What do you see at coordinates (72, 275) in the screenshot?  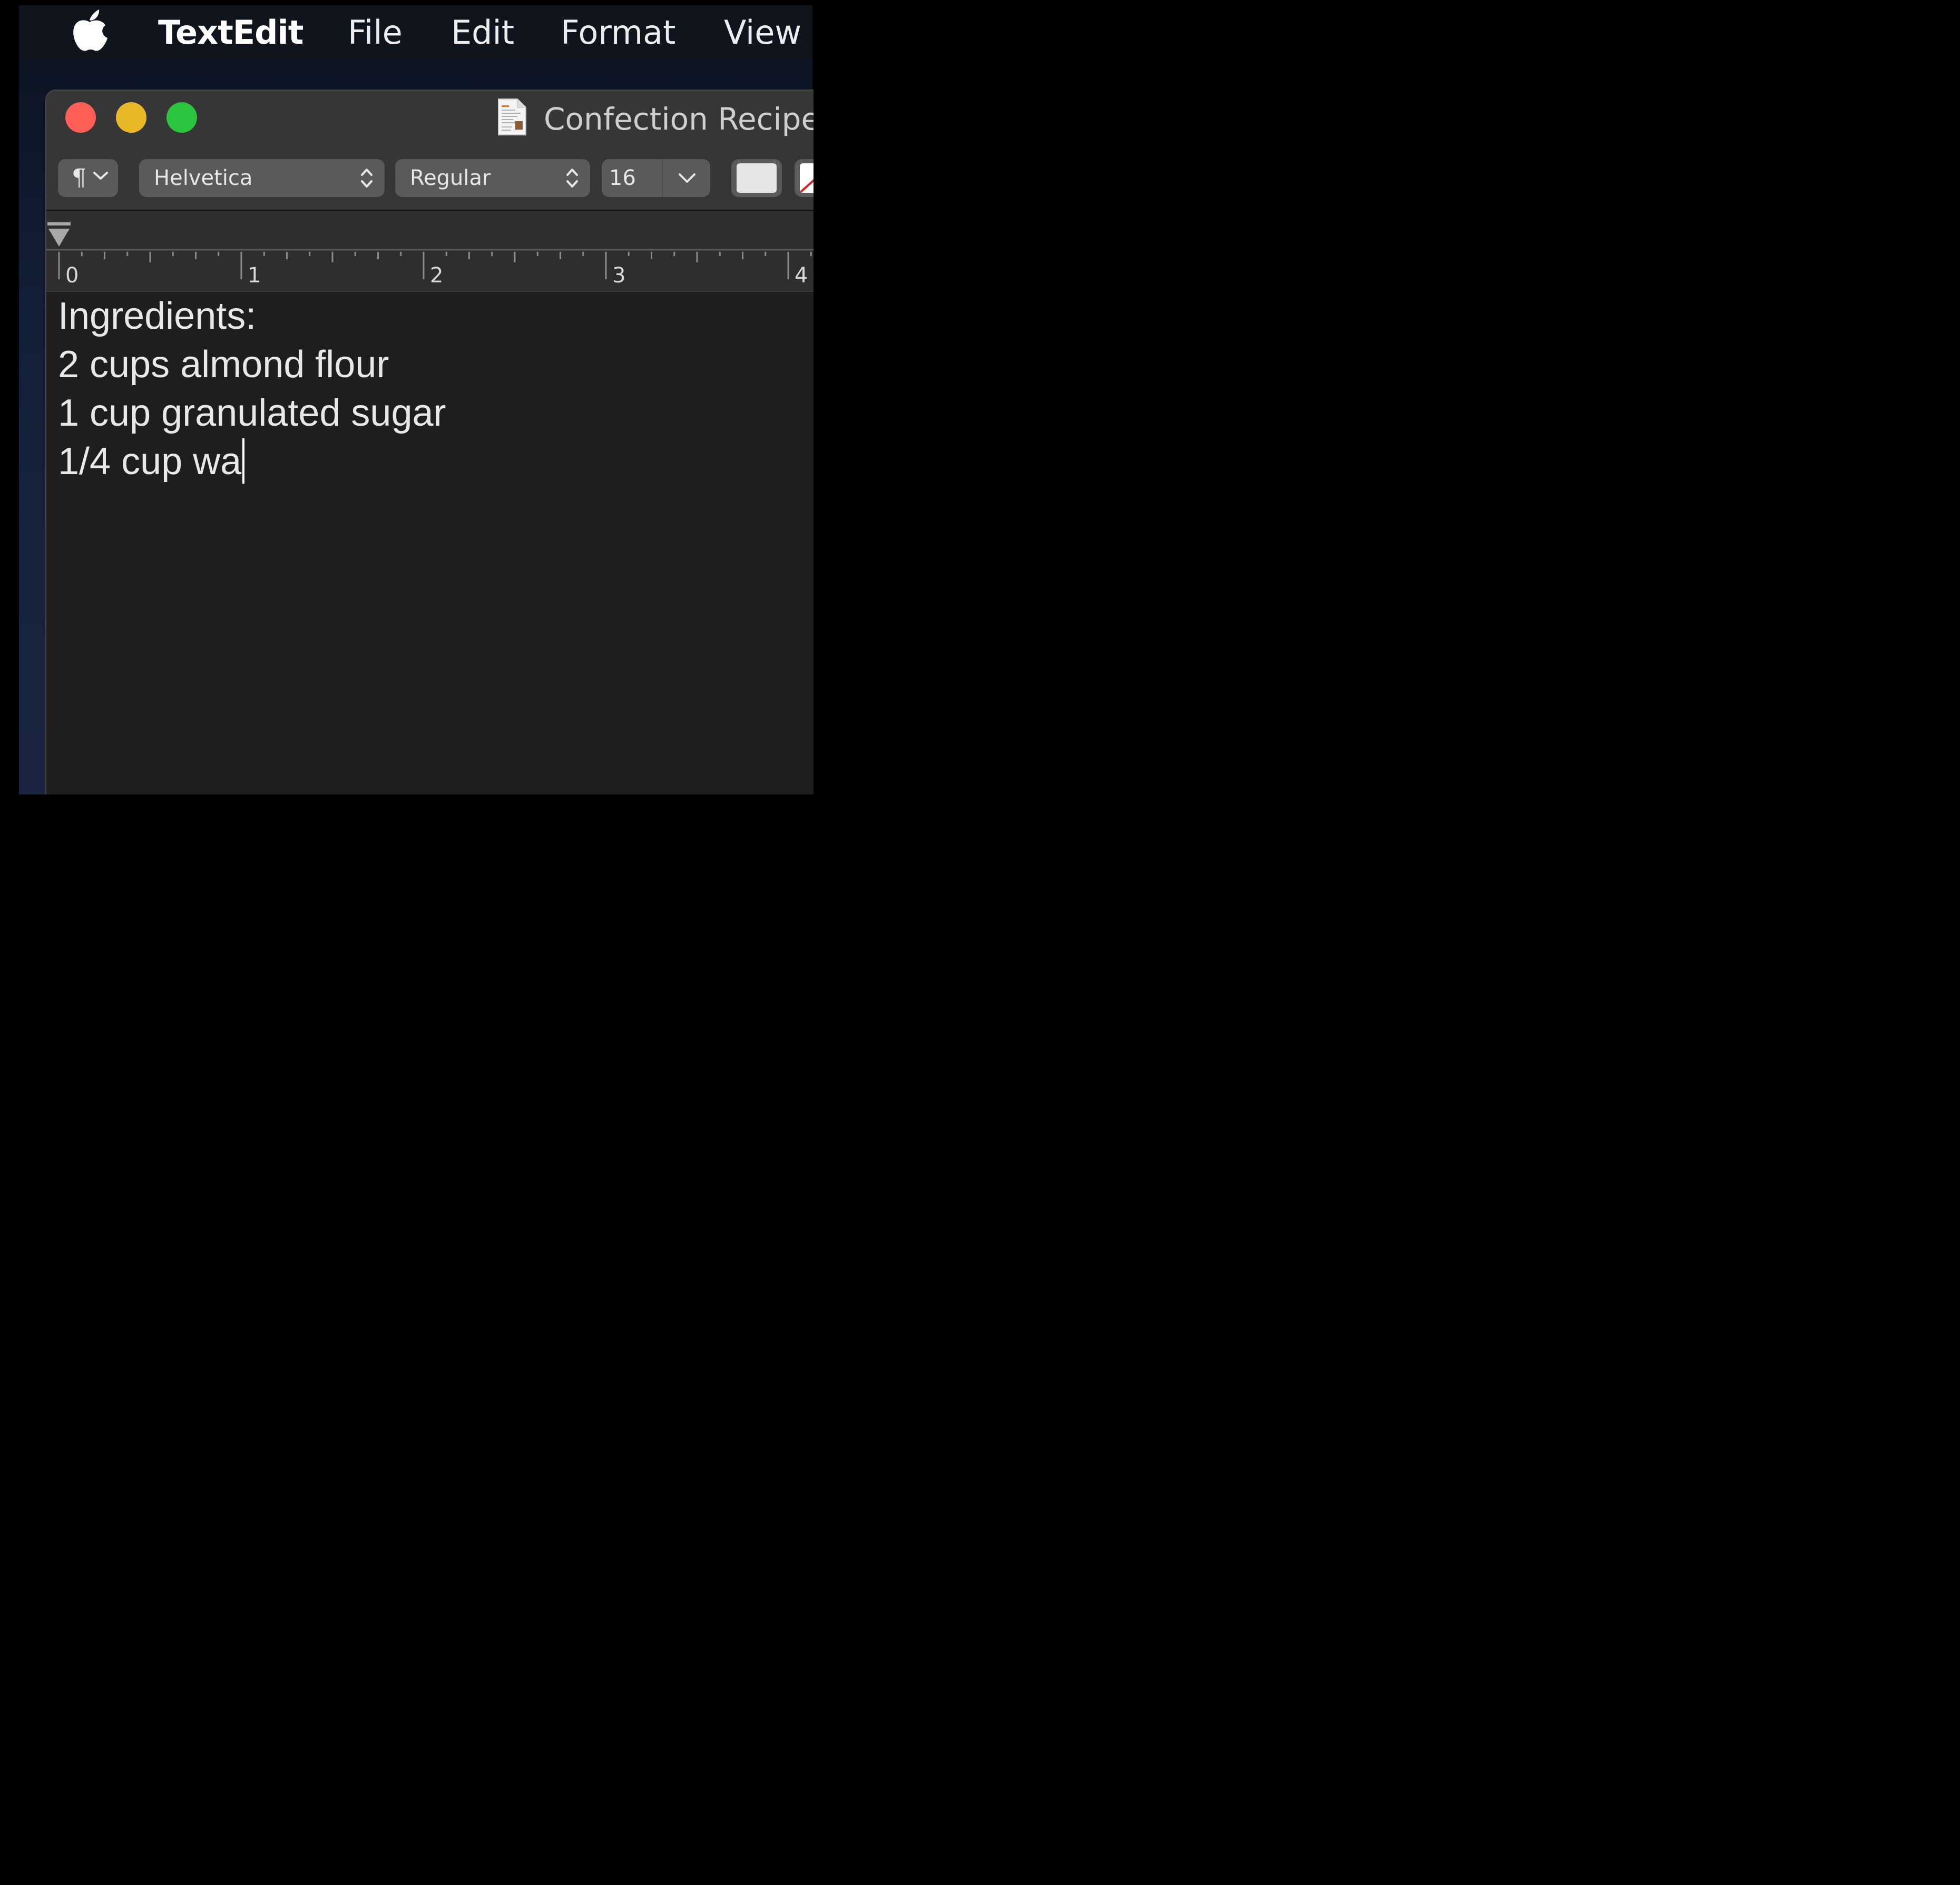 I see `ruler-tick-label: 0` at bounding box center [72, 275].